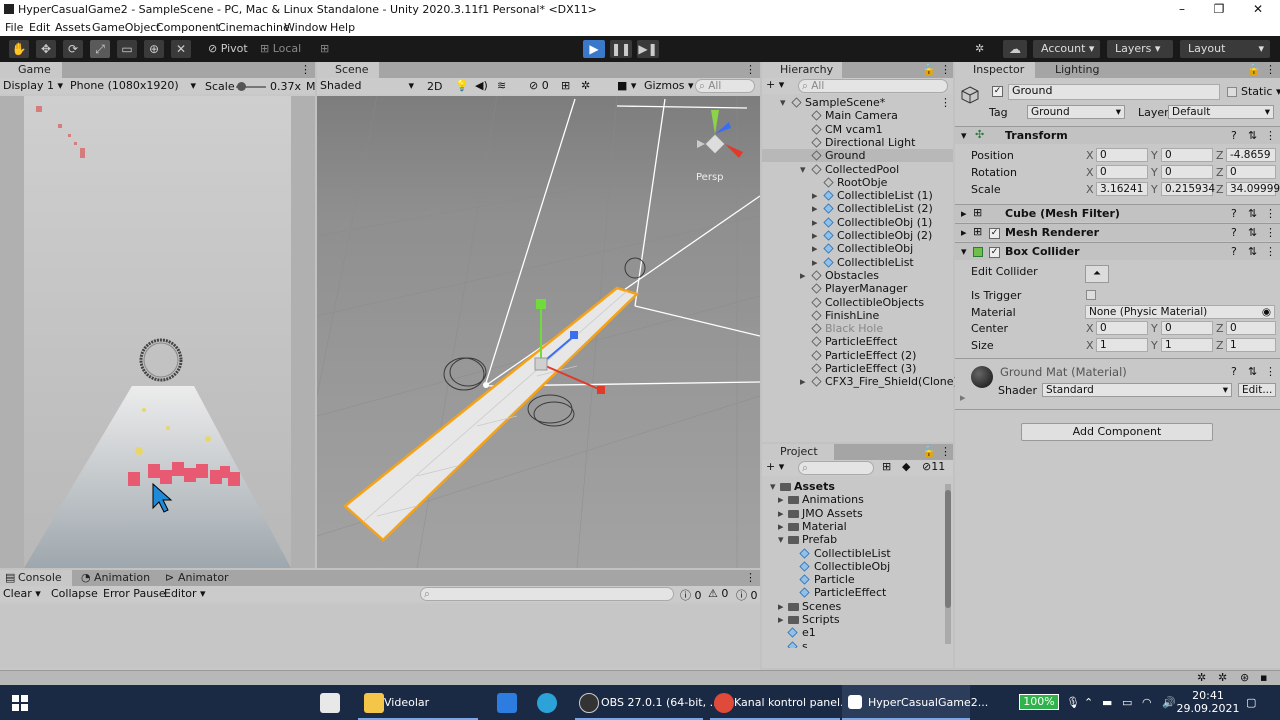 The width and height of the screenshot is (1280, 720). Describe the element at coordinates (1251, 328) in the screenshot. I see `center-z-field: 0` at that location.